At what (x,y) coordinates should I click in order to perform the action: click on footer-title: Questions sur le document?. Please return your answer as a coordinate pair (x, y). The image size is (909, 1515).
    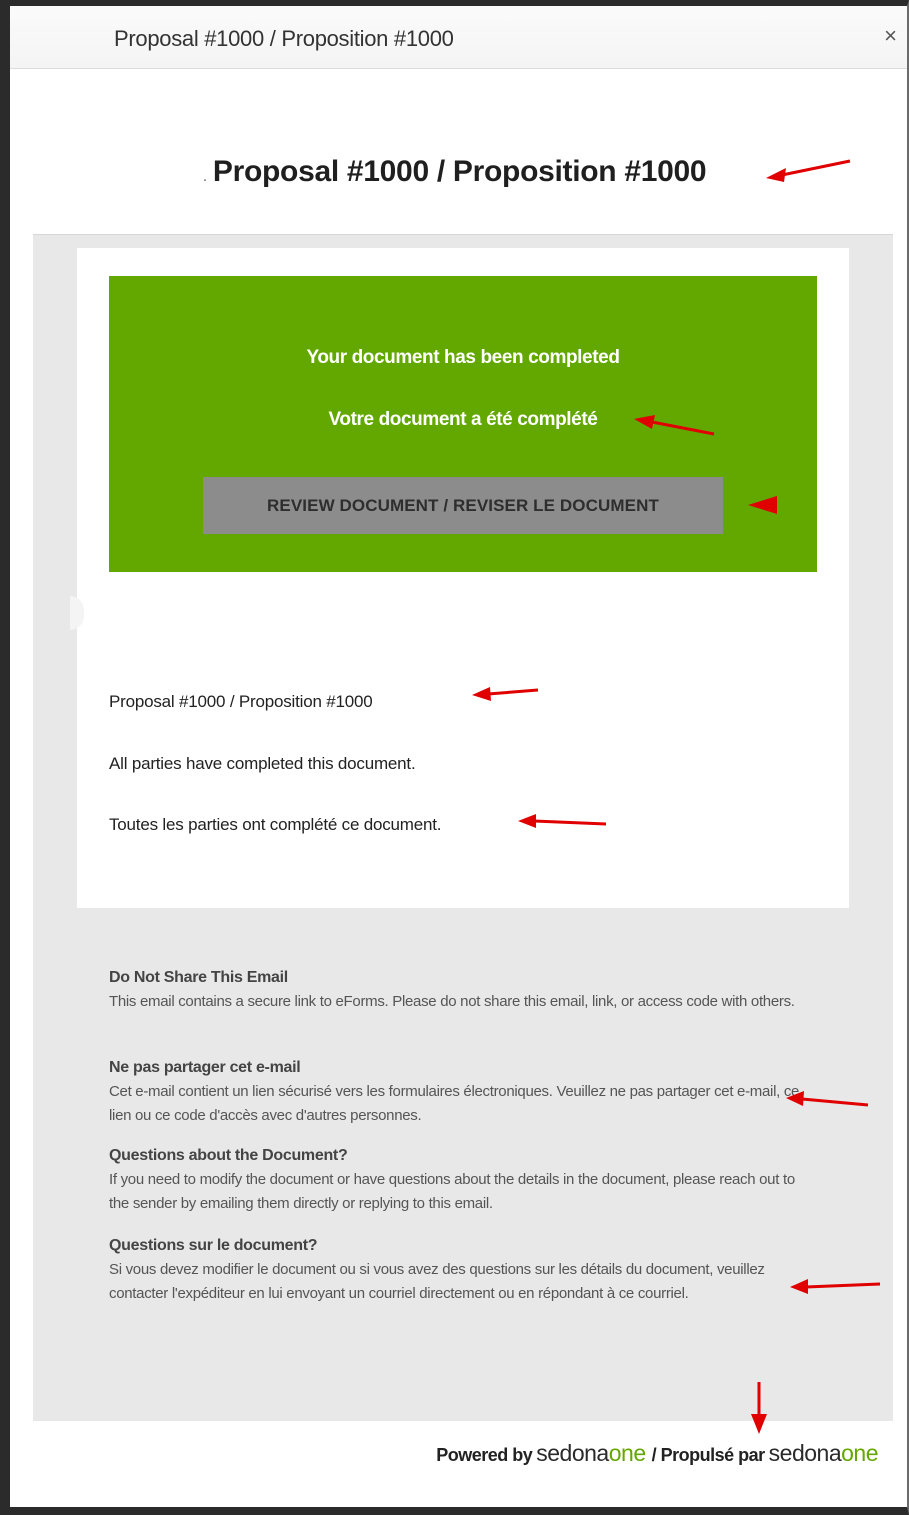
    Looking at the image, I should click on (213, 1245).